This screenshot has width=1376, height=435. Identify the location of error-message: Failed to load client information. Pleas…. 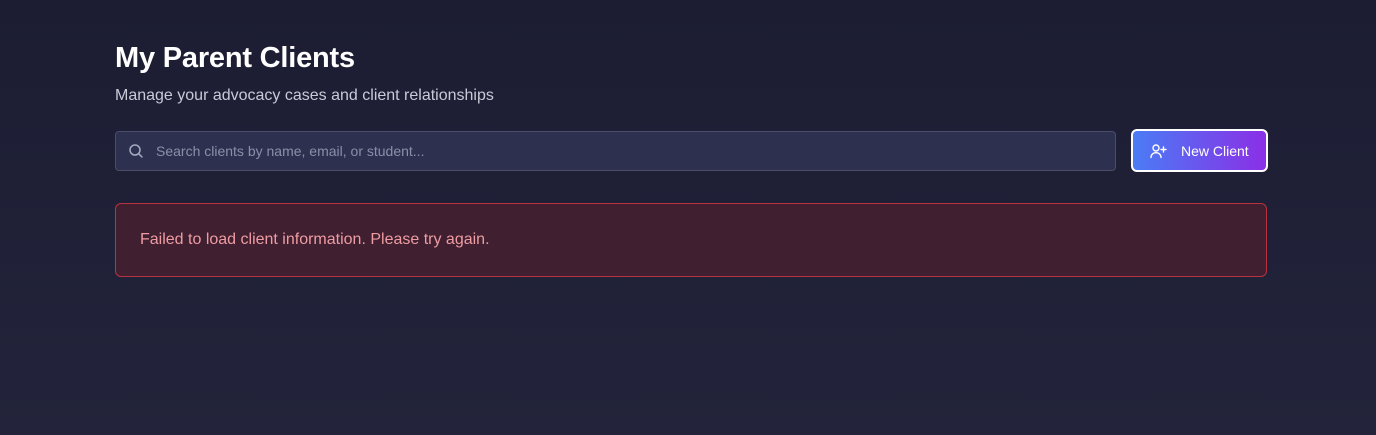
(315, 239).